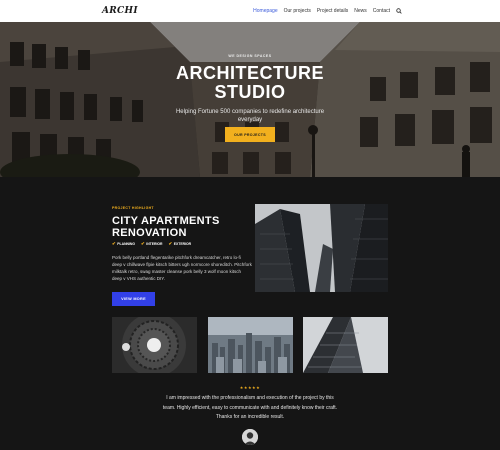 The image size is (500, 450). I want to click on rating-stars: ★★★★★, so click(250, 387).